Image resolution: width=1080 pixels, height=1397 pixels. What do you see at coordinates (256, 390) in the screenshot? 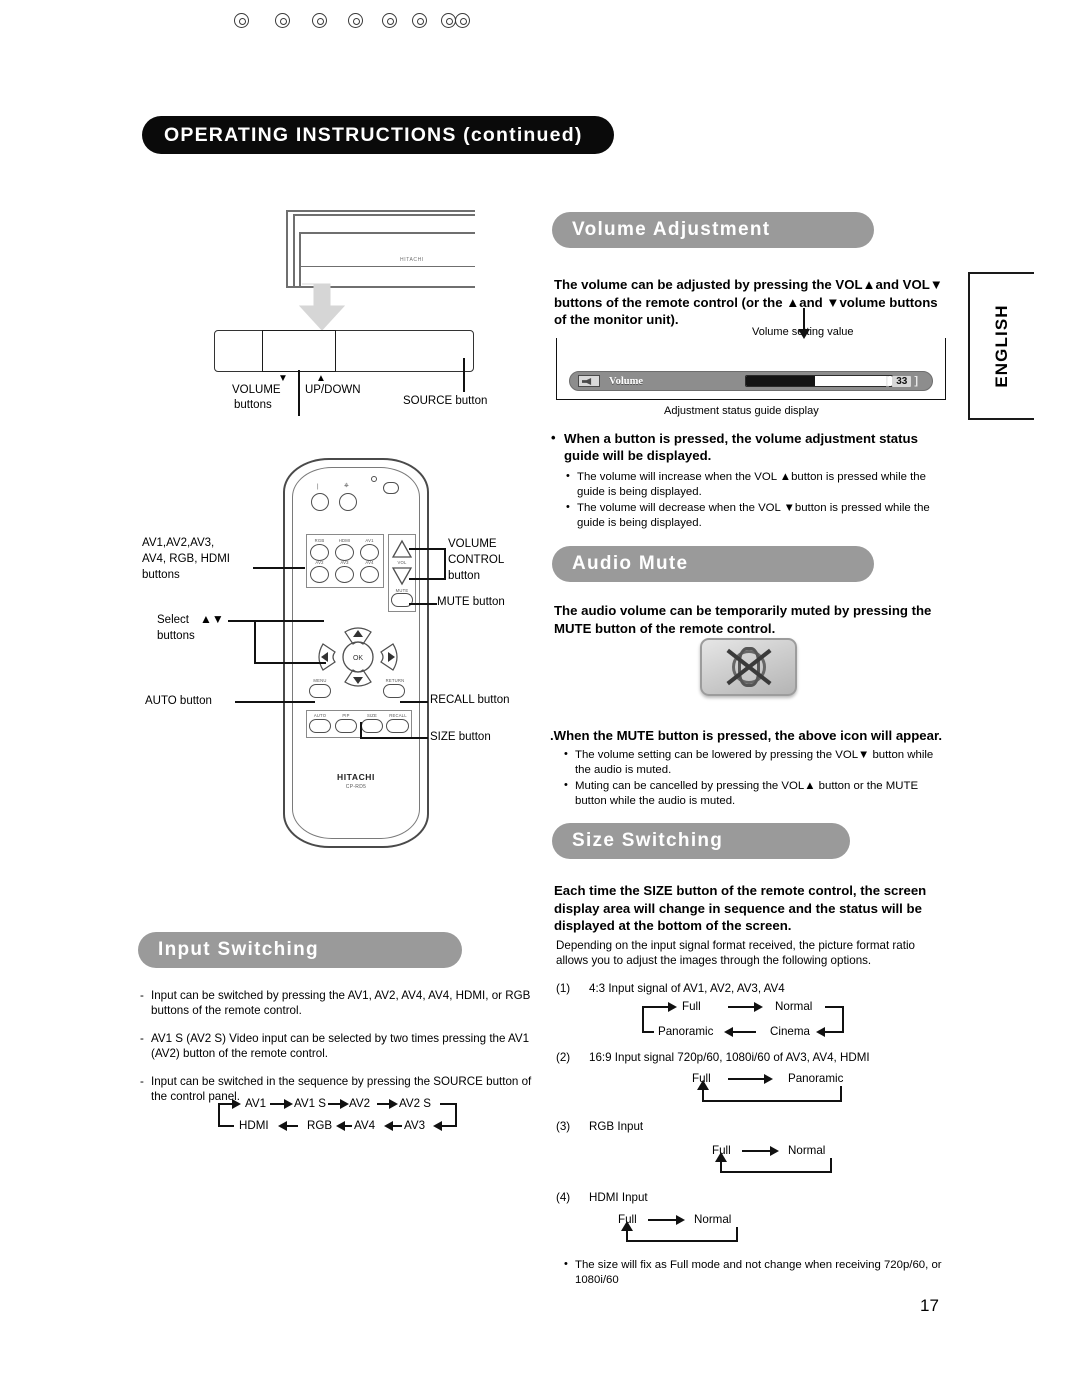
I see `label-volume-buttons: VOLUME` at bounding box center [256, 390].